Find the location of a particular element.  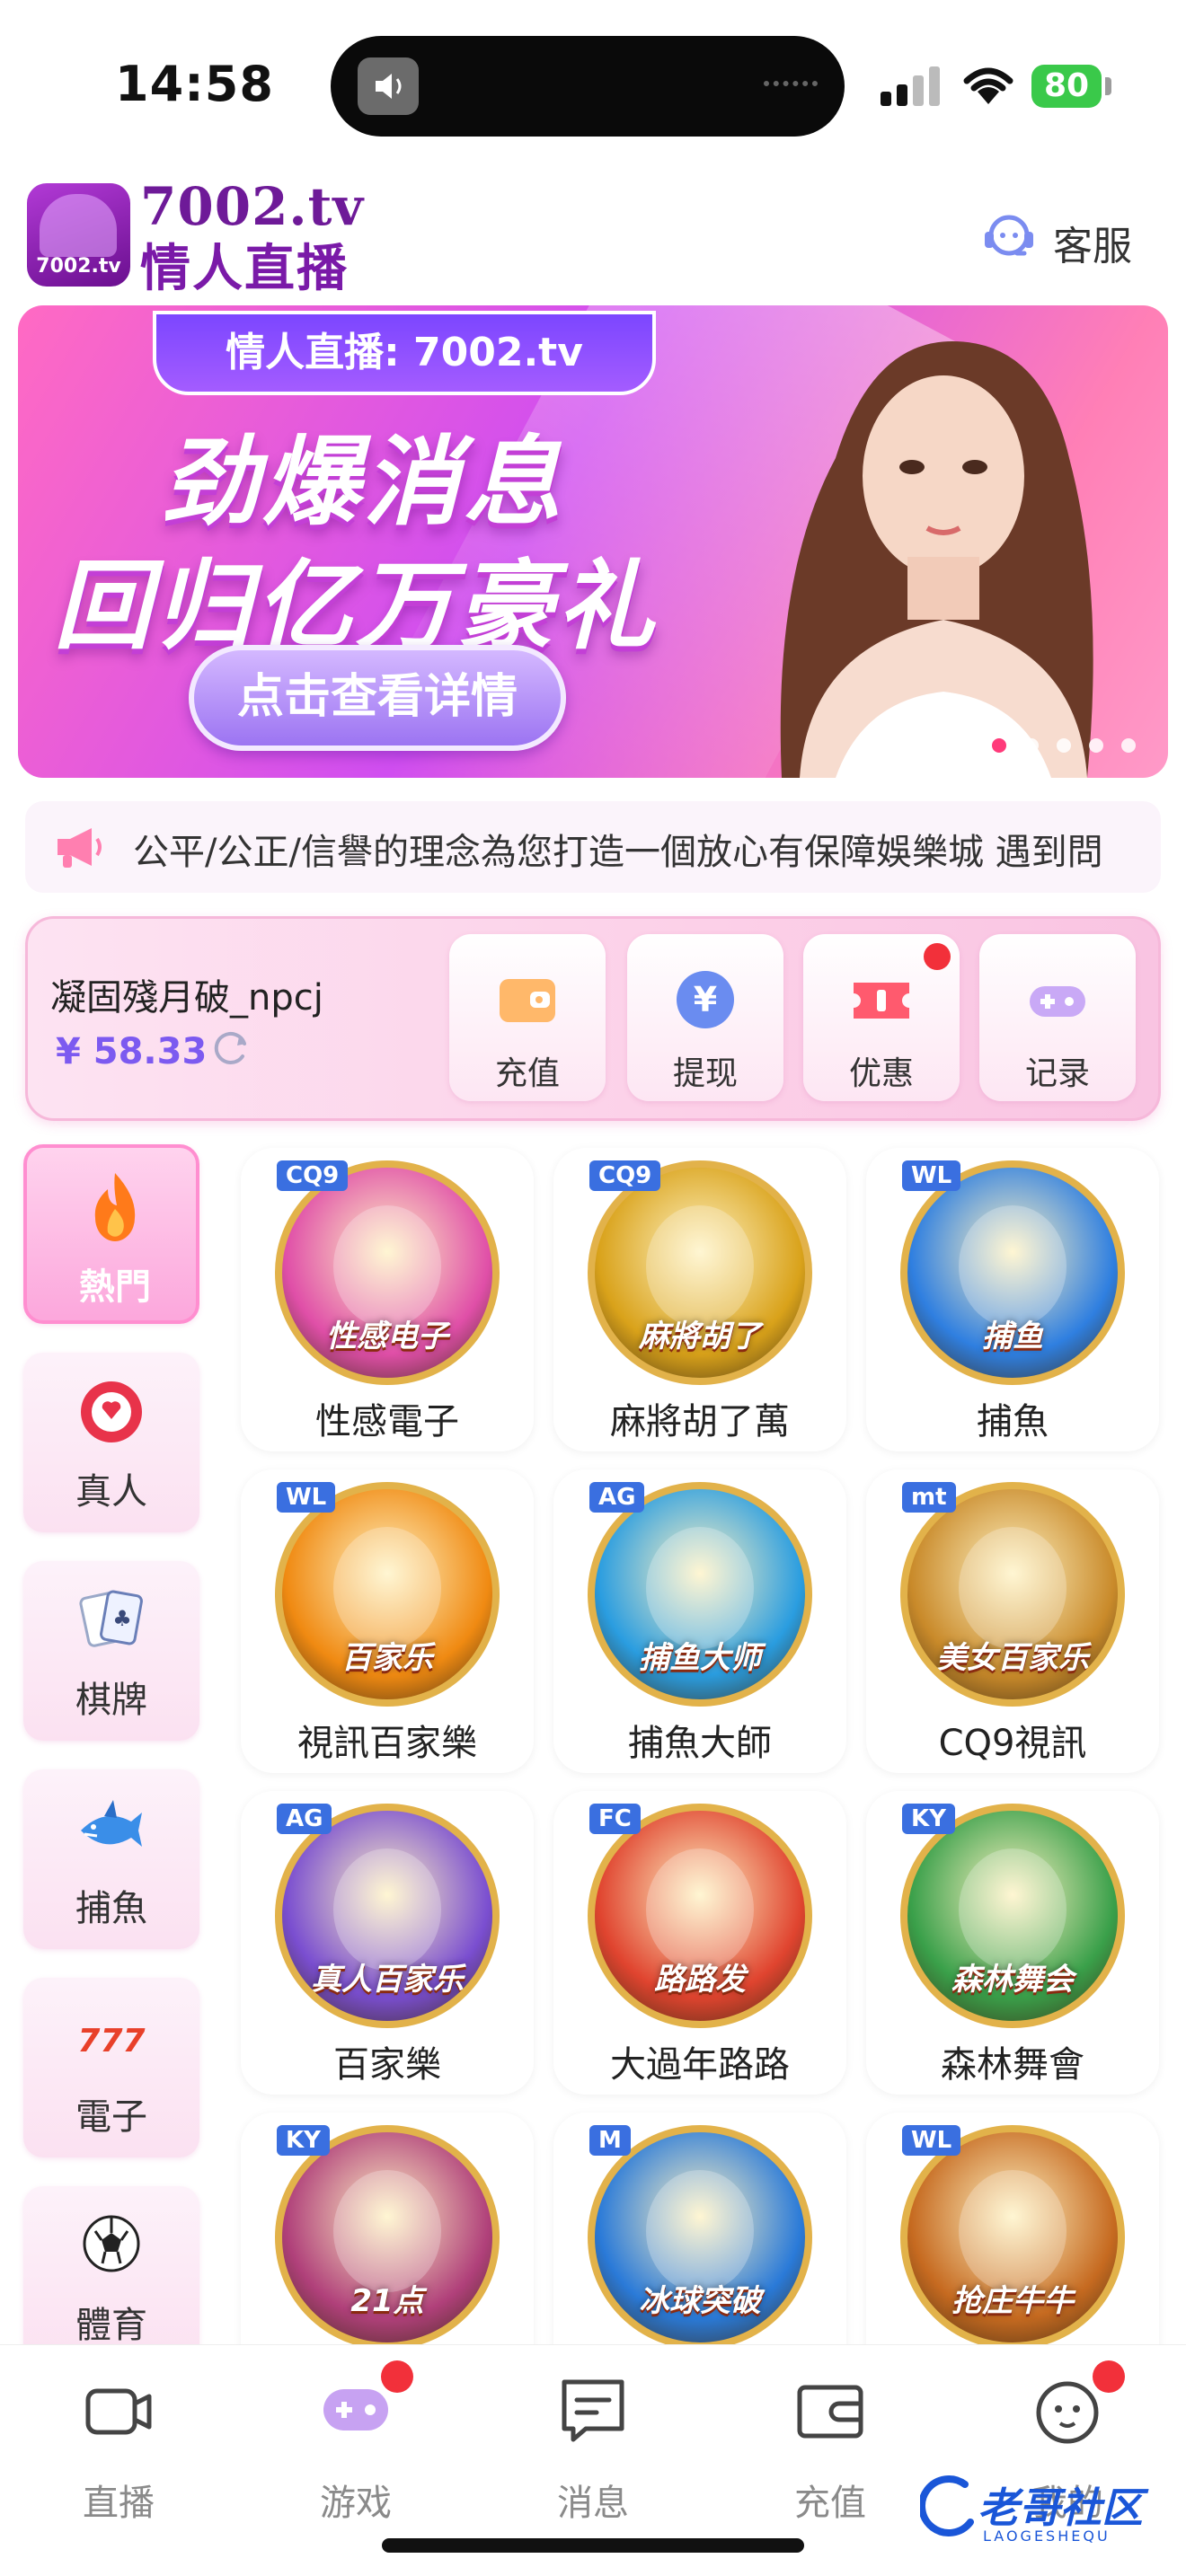

banner-details-button: 点击查看详情 is located at coordinates (377, 698).